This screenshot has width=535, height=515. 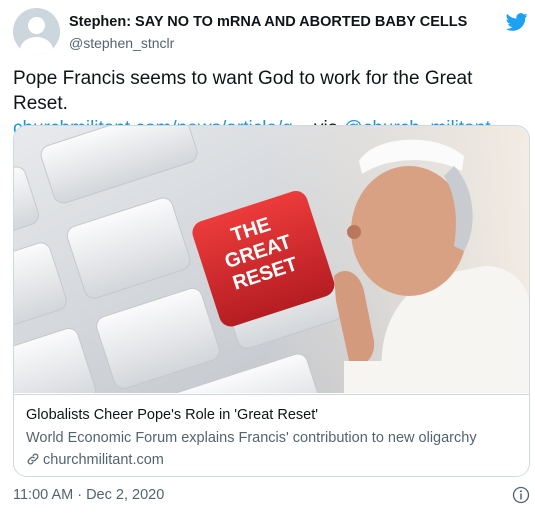 What do you see at coordinates (521, 495) in the screenshot?
I see `info-icon` at bounding box center [521, 495].